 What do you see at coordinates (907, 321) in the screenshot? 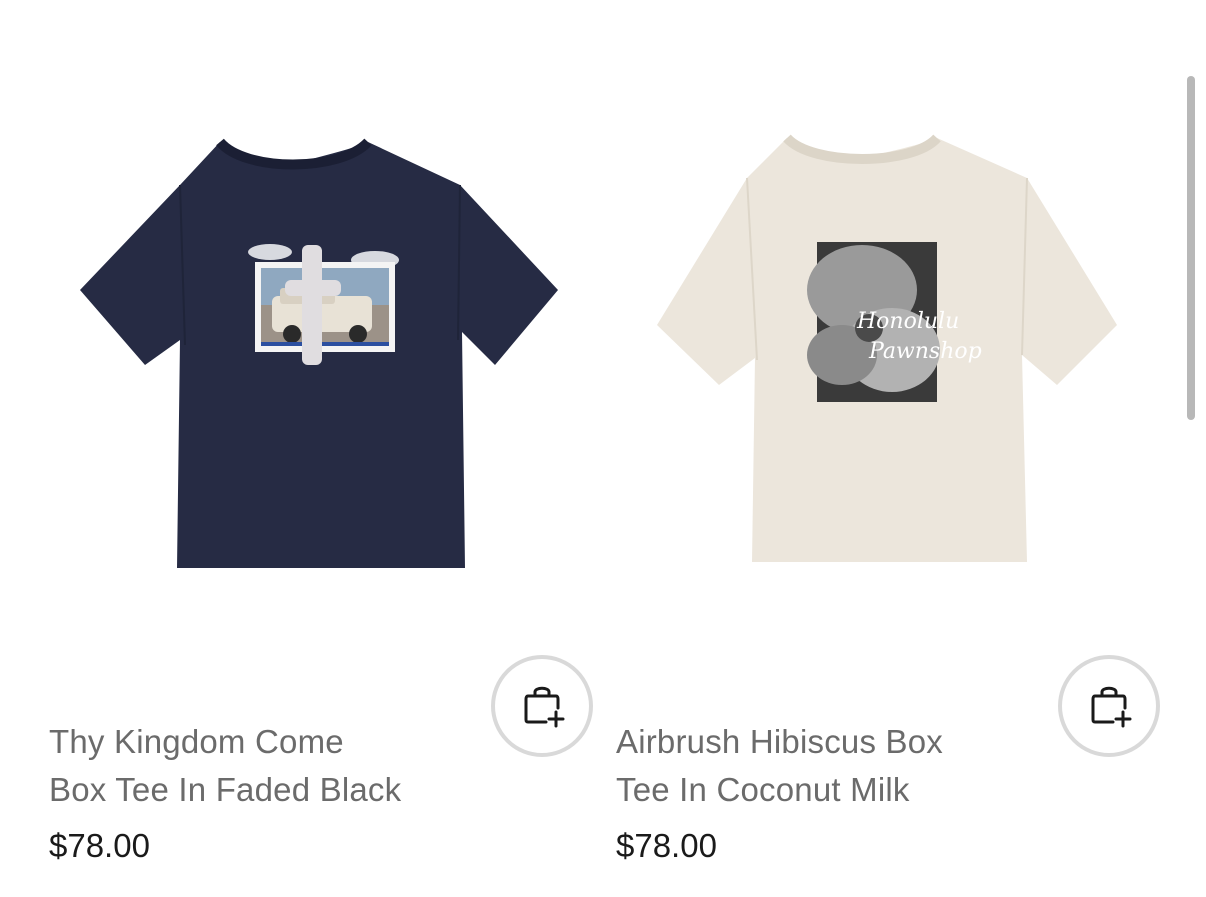
I see `graphic-text-line-1: Honolulu` at bounding box center [907, 321].